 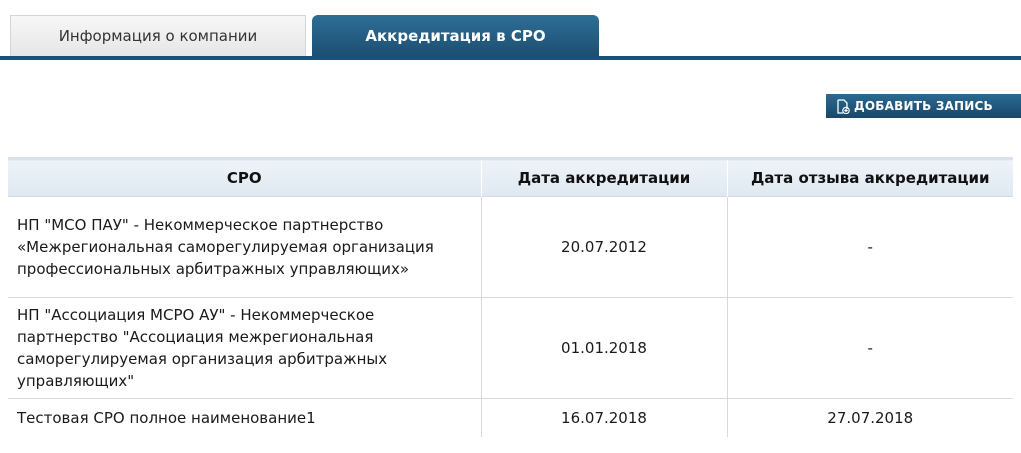 I want to click on cell-accreditation-date: 20.07.2012, so click(x=604, y=247).